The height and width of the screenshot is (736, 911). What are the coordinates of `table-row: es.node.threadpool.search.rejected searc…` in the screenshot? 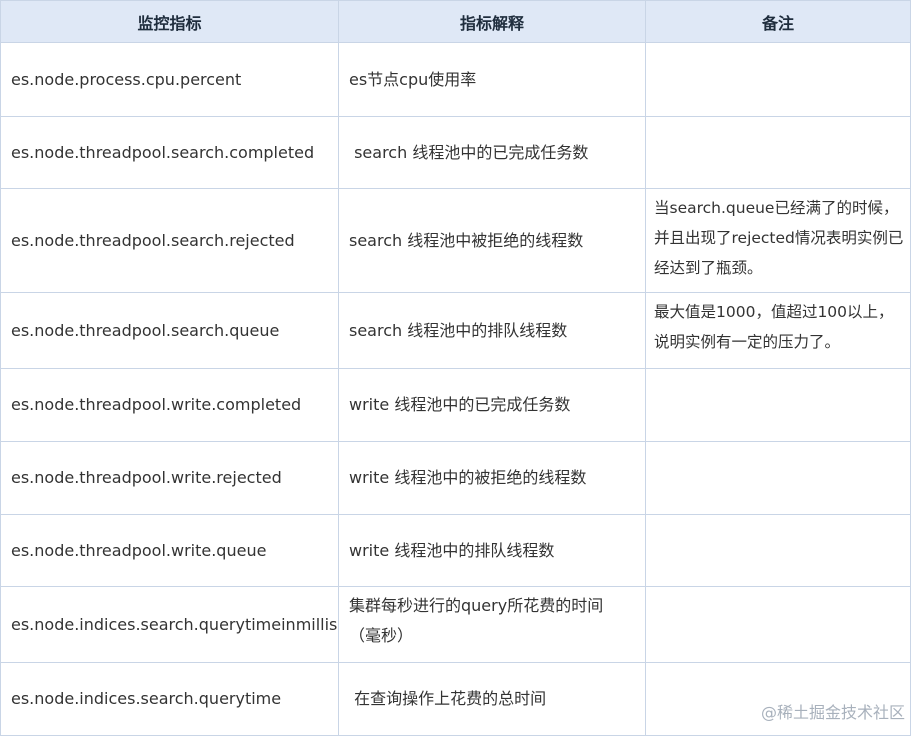 It's located at (455, 240).